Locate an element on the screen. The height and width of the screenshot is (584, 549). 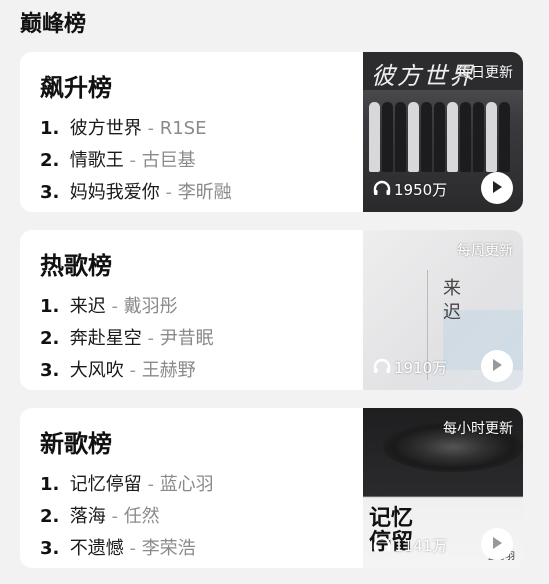
track-row: 2. 落海 - 任然 is located at coordinates (100, 515).